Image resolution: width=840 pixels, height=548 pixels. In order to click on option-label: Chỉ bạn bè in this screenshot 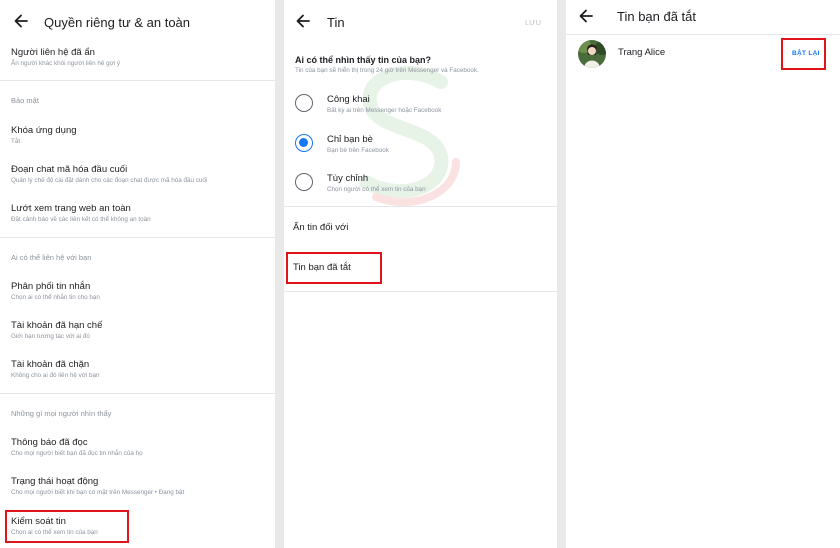, I will do `click(350, 139)`.